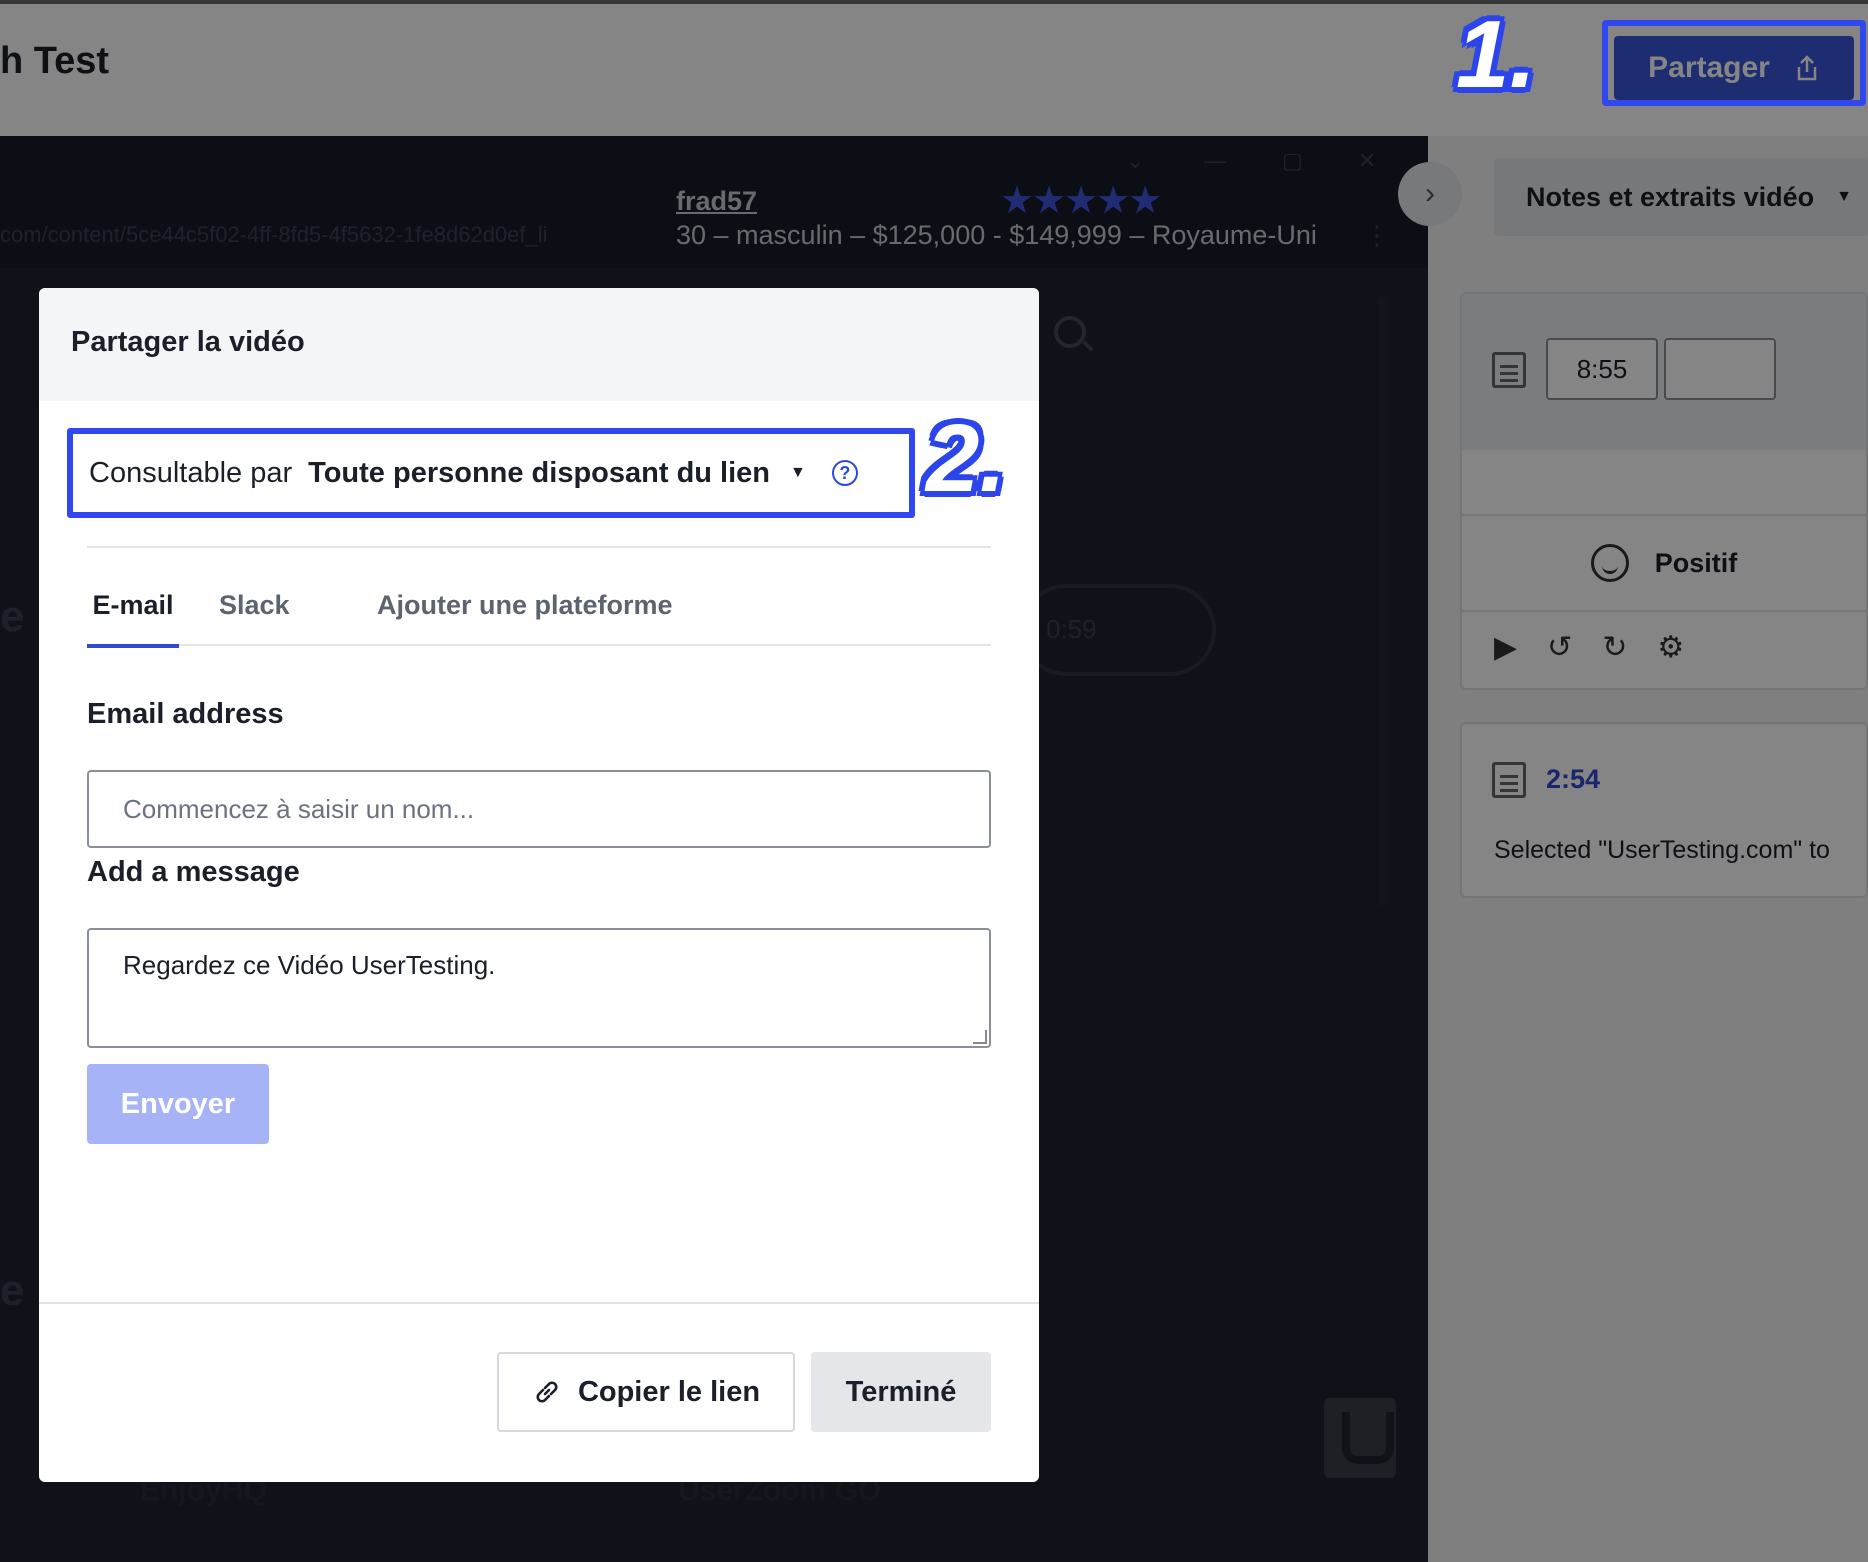 This screenshot has width=1868, height=1562. I want to click on tab-email: E-mail, so click(133, 616).